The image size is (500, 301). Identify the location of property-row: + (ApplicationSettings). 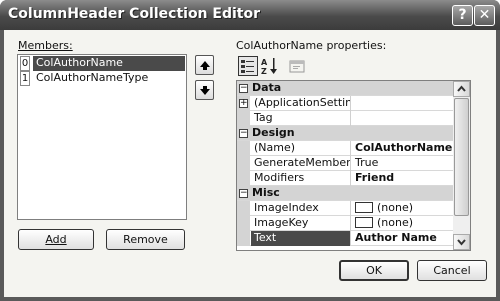
(353, 103).